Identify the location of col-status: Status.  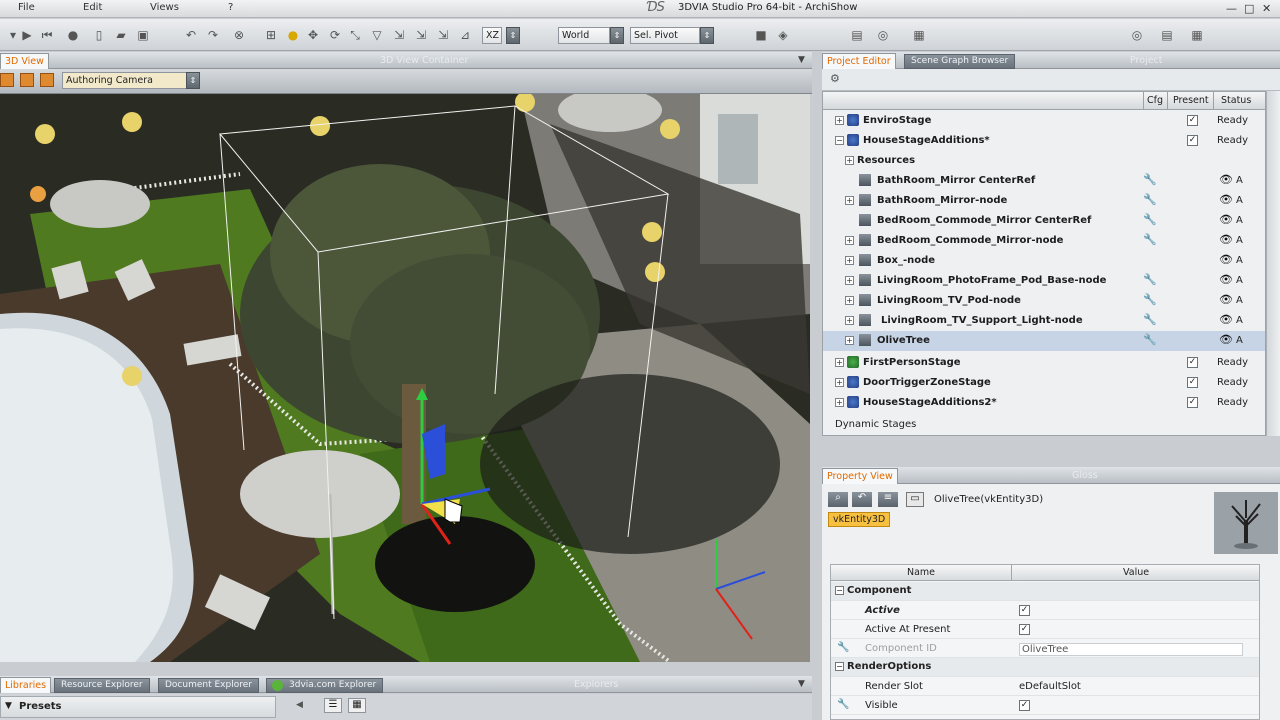
(1236, 100).